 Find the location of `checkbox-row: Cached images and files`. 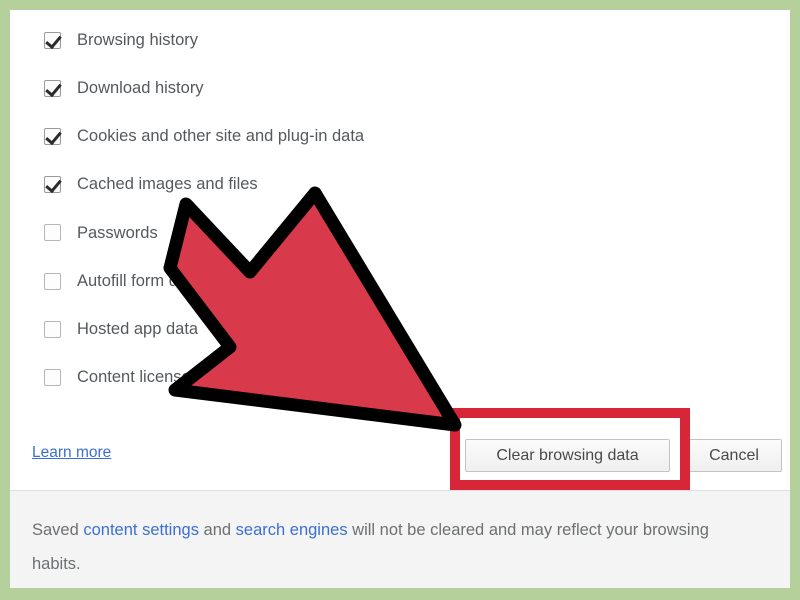

checkbox-row: Cached images and files is located at coordinates (151, 185).